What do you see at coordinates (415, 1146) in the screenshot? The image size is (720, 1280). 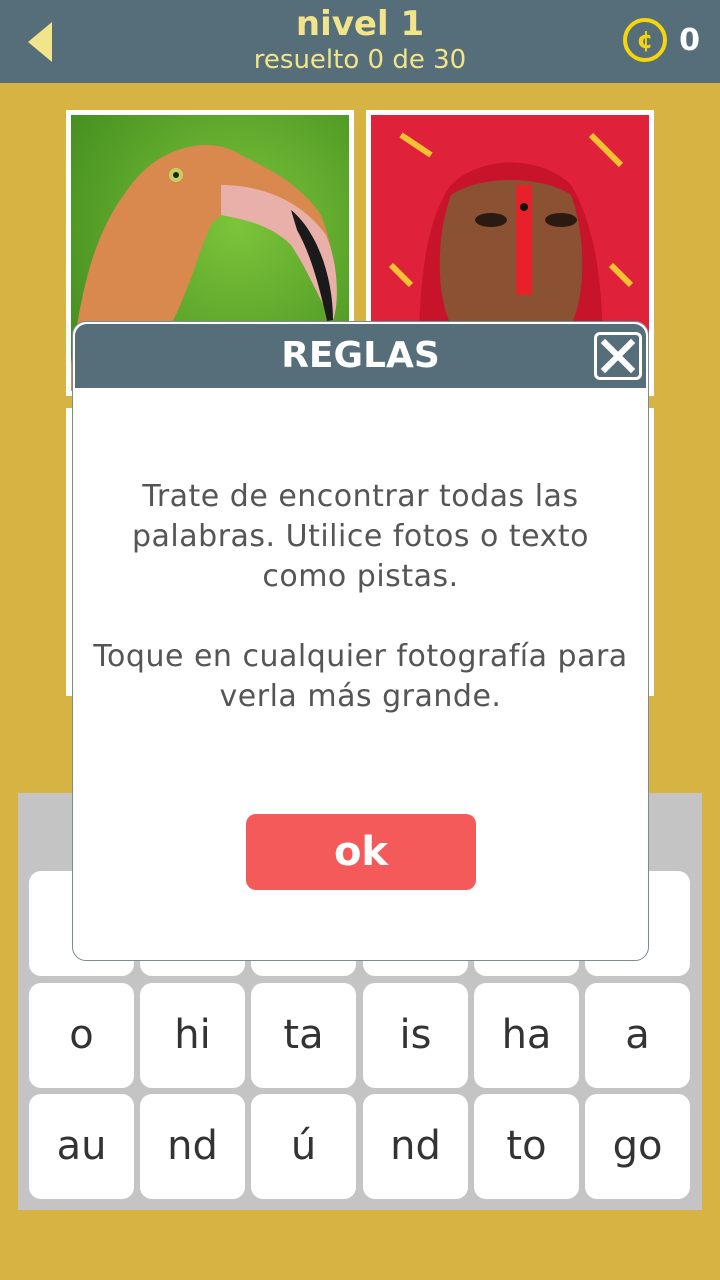 I see `key-r3c4: nd` at bounding box center [415, 1146].